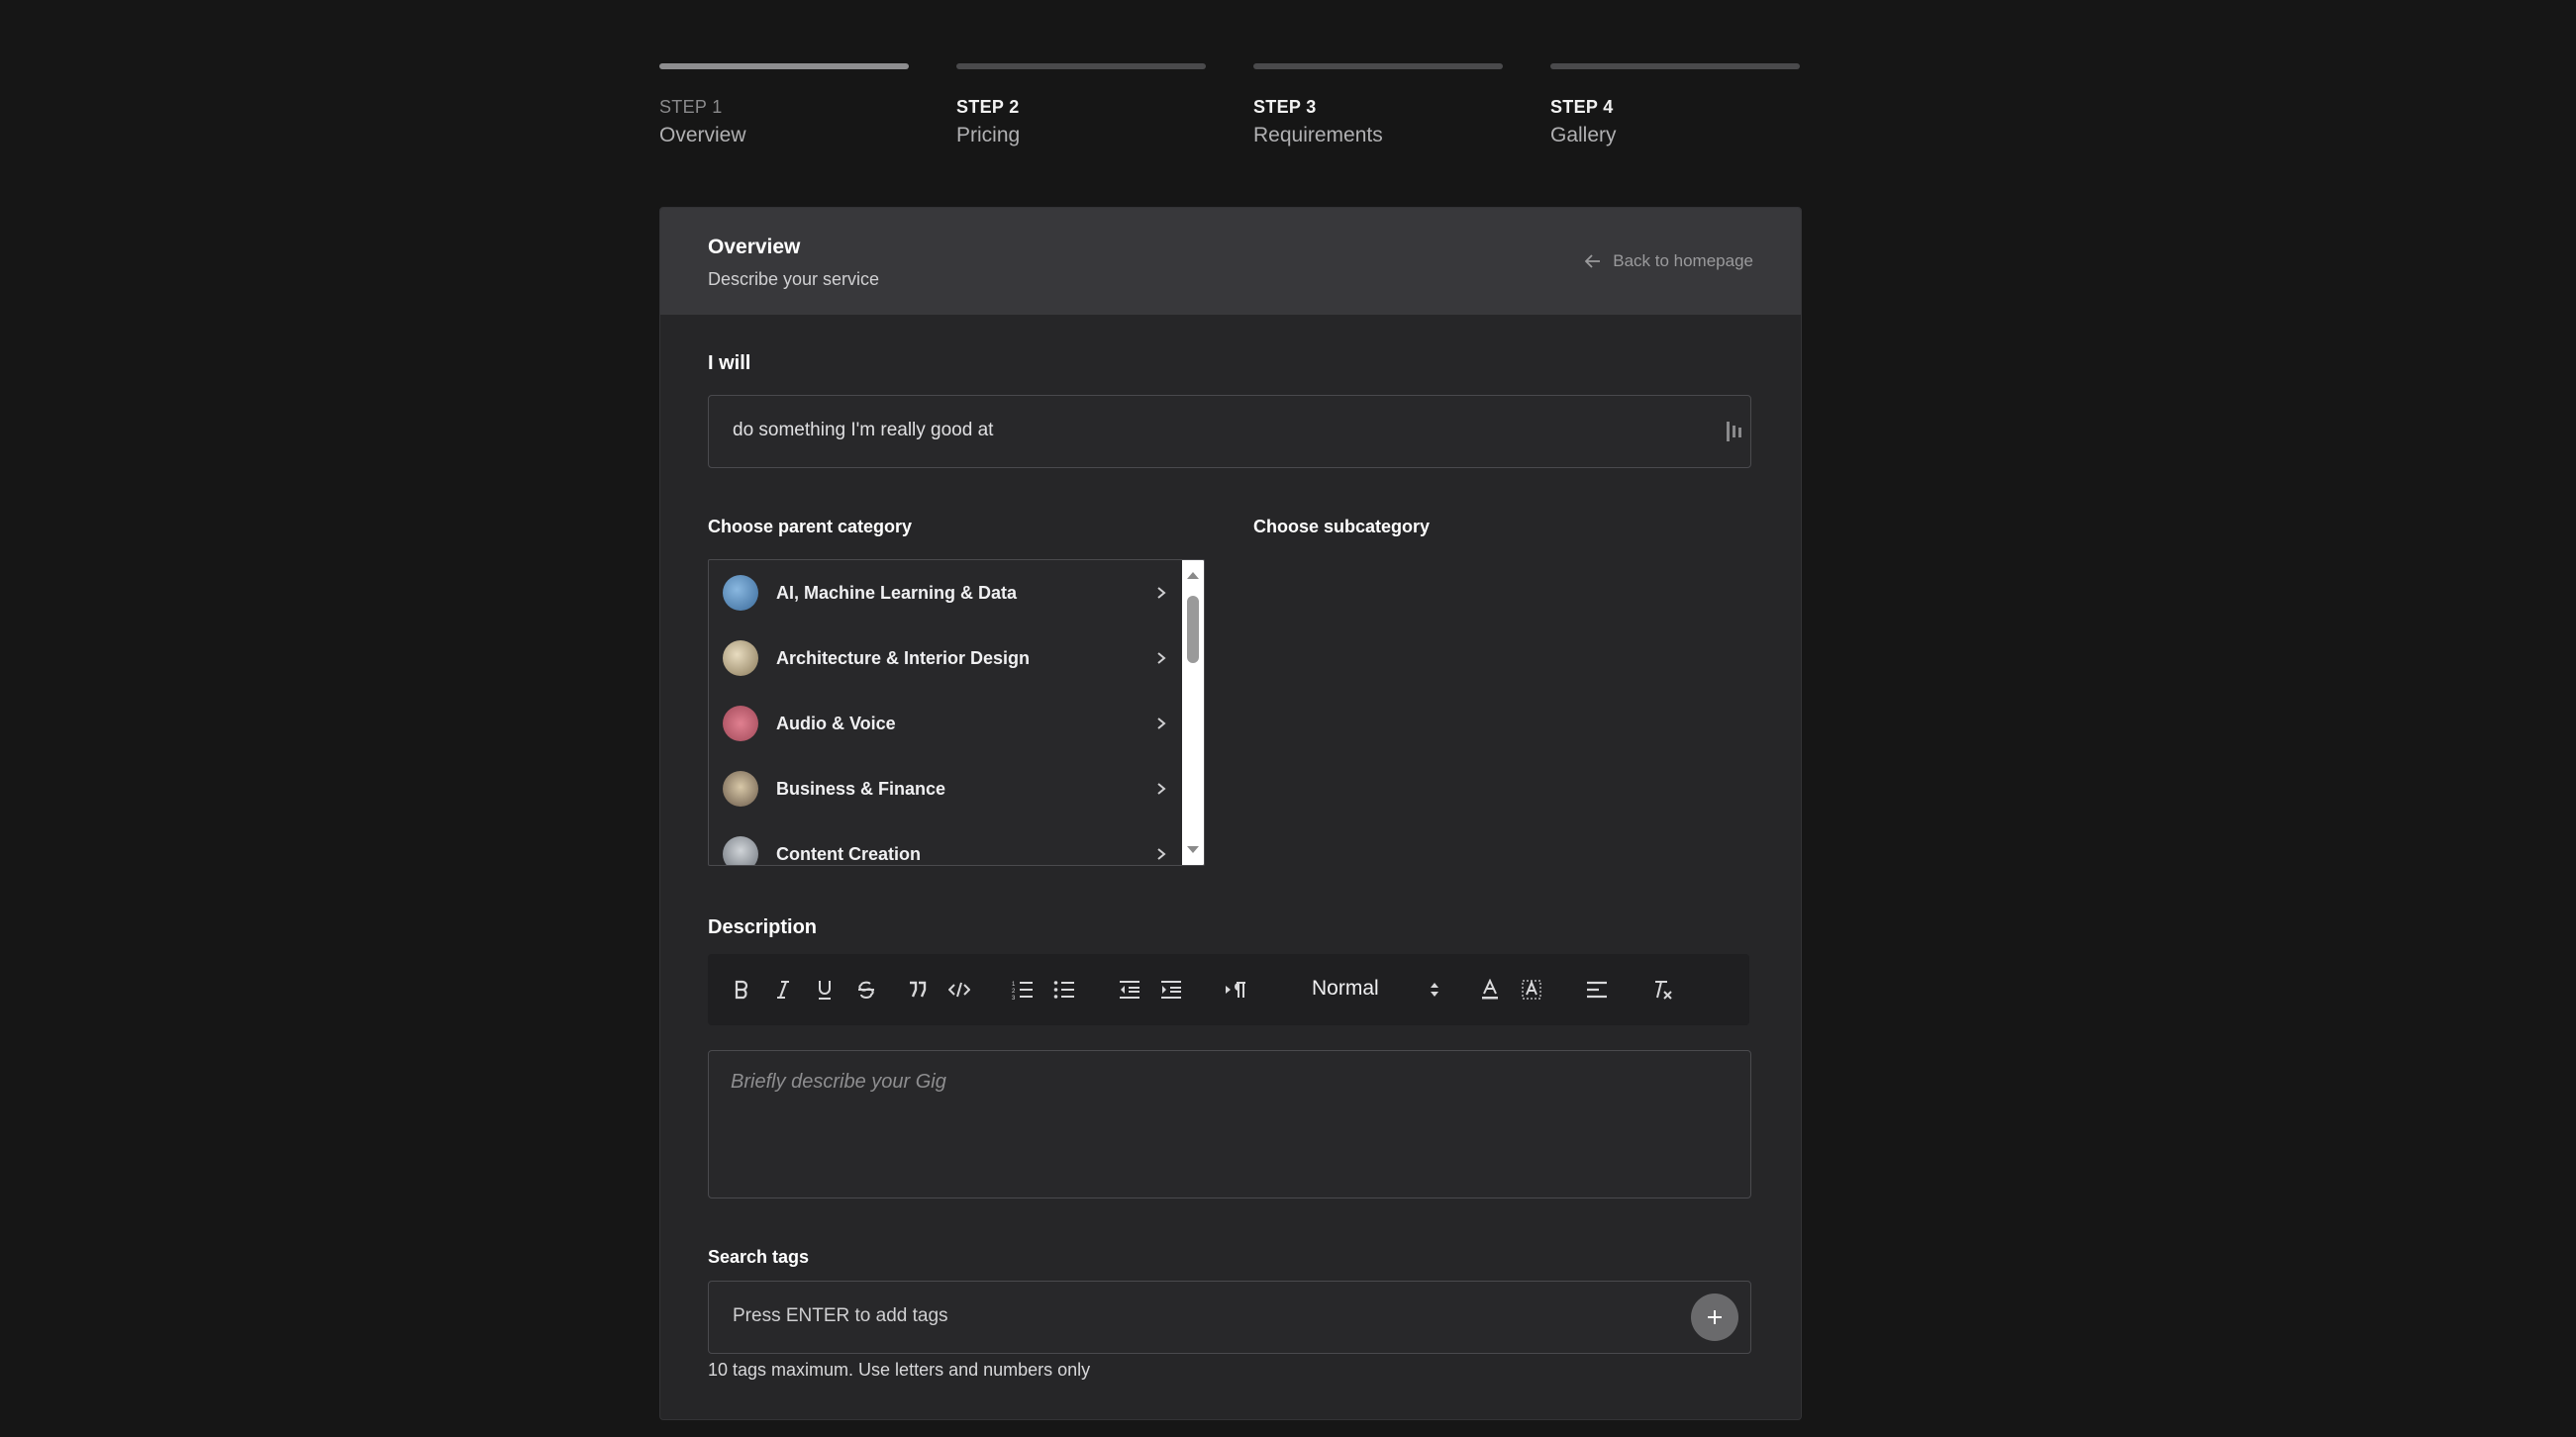 The width and height of the screenshot is (2576, 1437). Describe the element at coordinates (1583, 135) in the screenshot. I see `step-name: Gallery` at that location.